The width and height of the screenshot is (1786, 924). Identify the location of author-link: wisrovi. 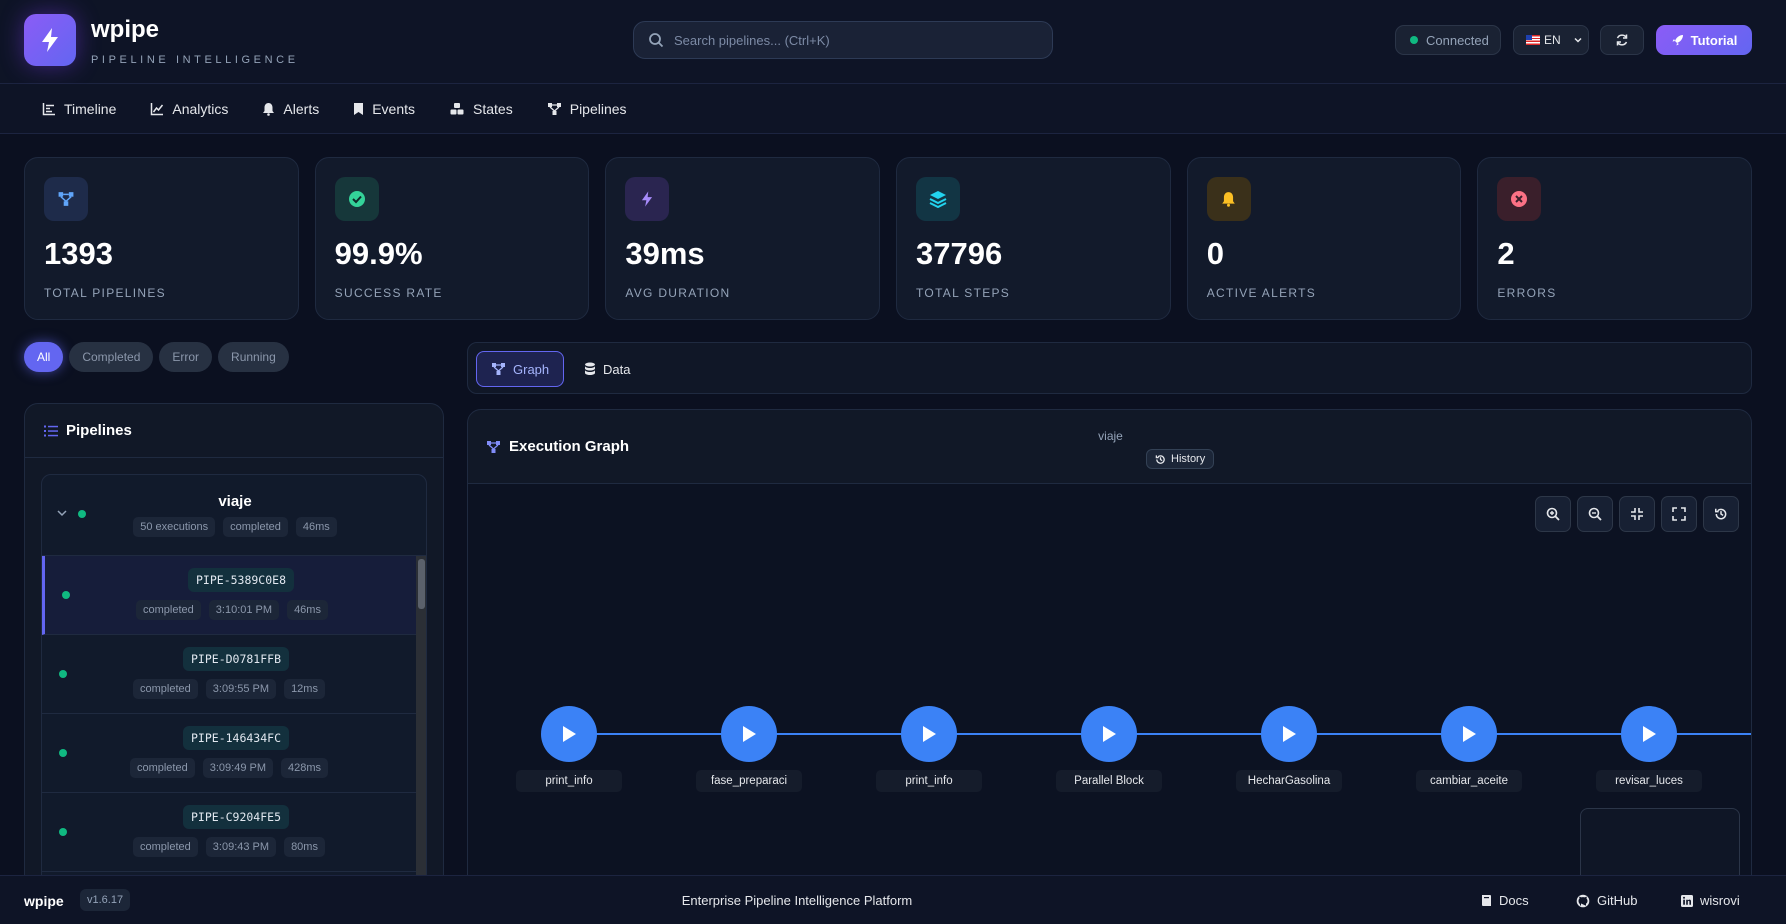
(1710, 900).